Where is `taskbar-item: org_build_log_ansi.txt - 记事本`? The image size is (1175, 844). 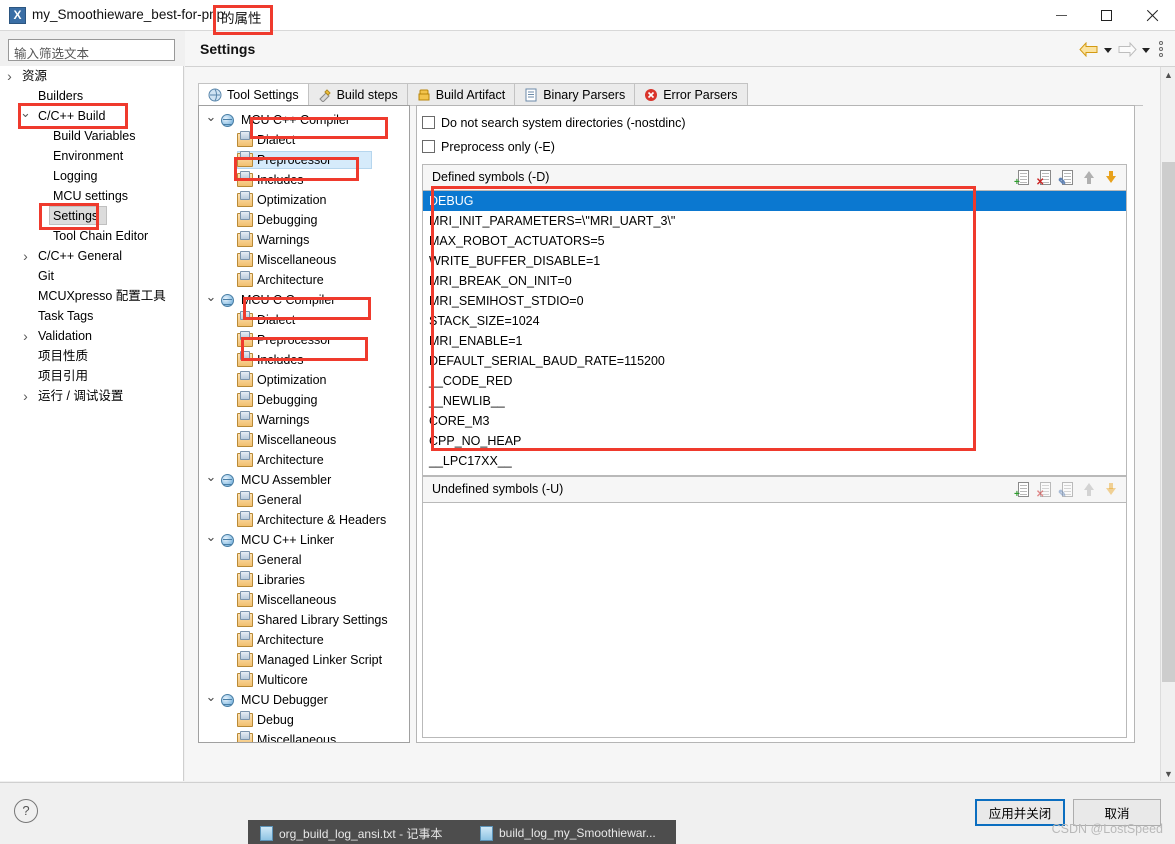
taskbar-item: org_build_log_ansi.txt - 记事本 is located at coordinates (351, 833).